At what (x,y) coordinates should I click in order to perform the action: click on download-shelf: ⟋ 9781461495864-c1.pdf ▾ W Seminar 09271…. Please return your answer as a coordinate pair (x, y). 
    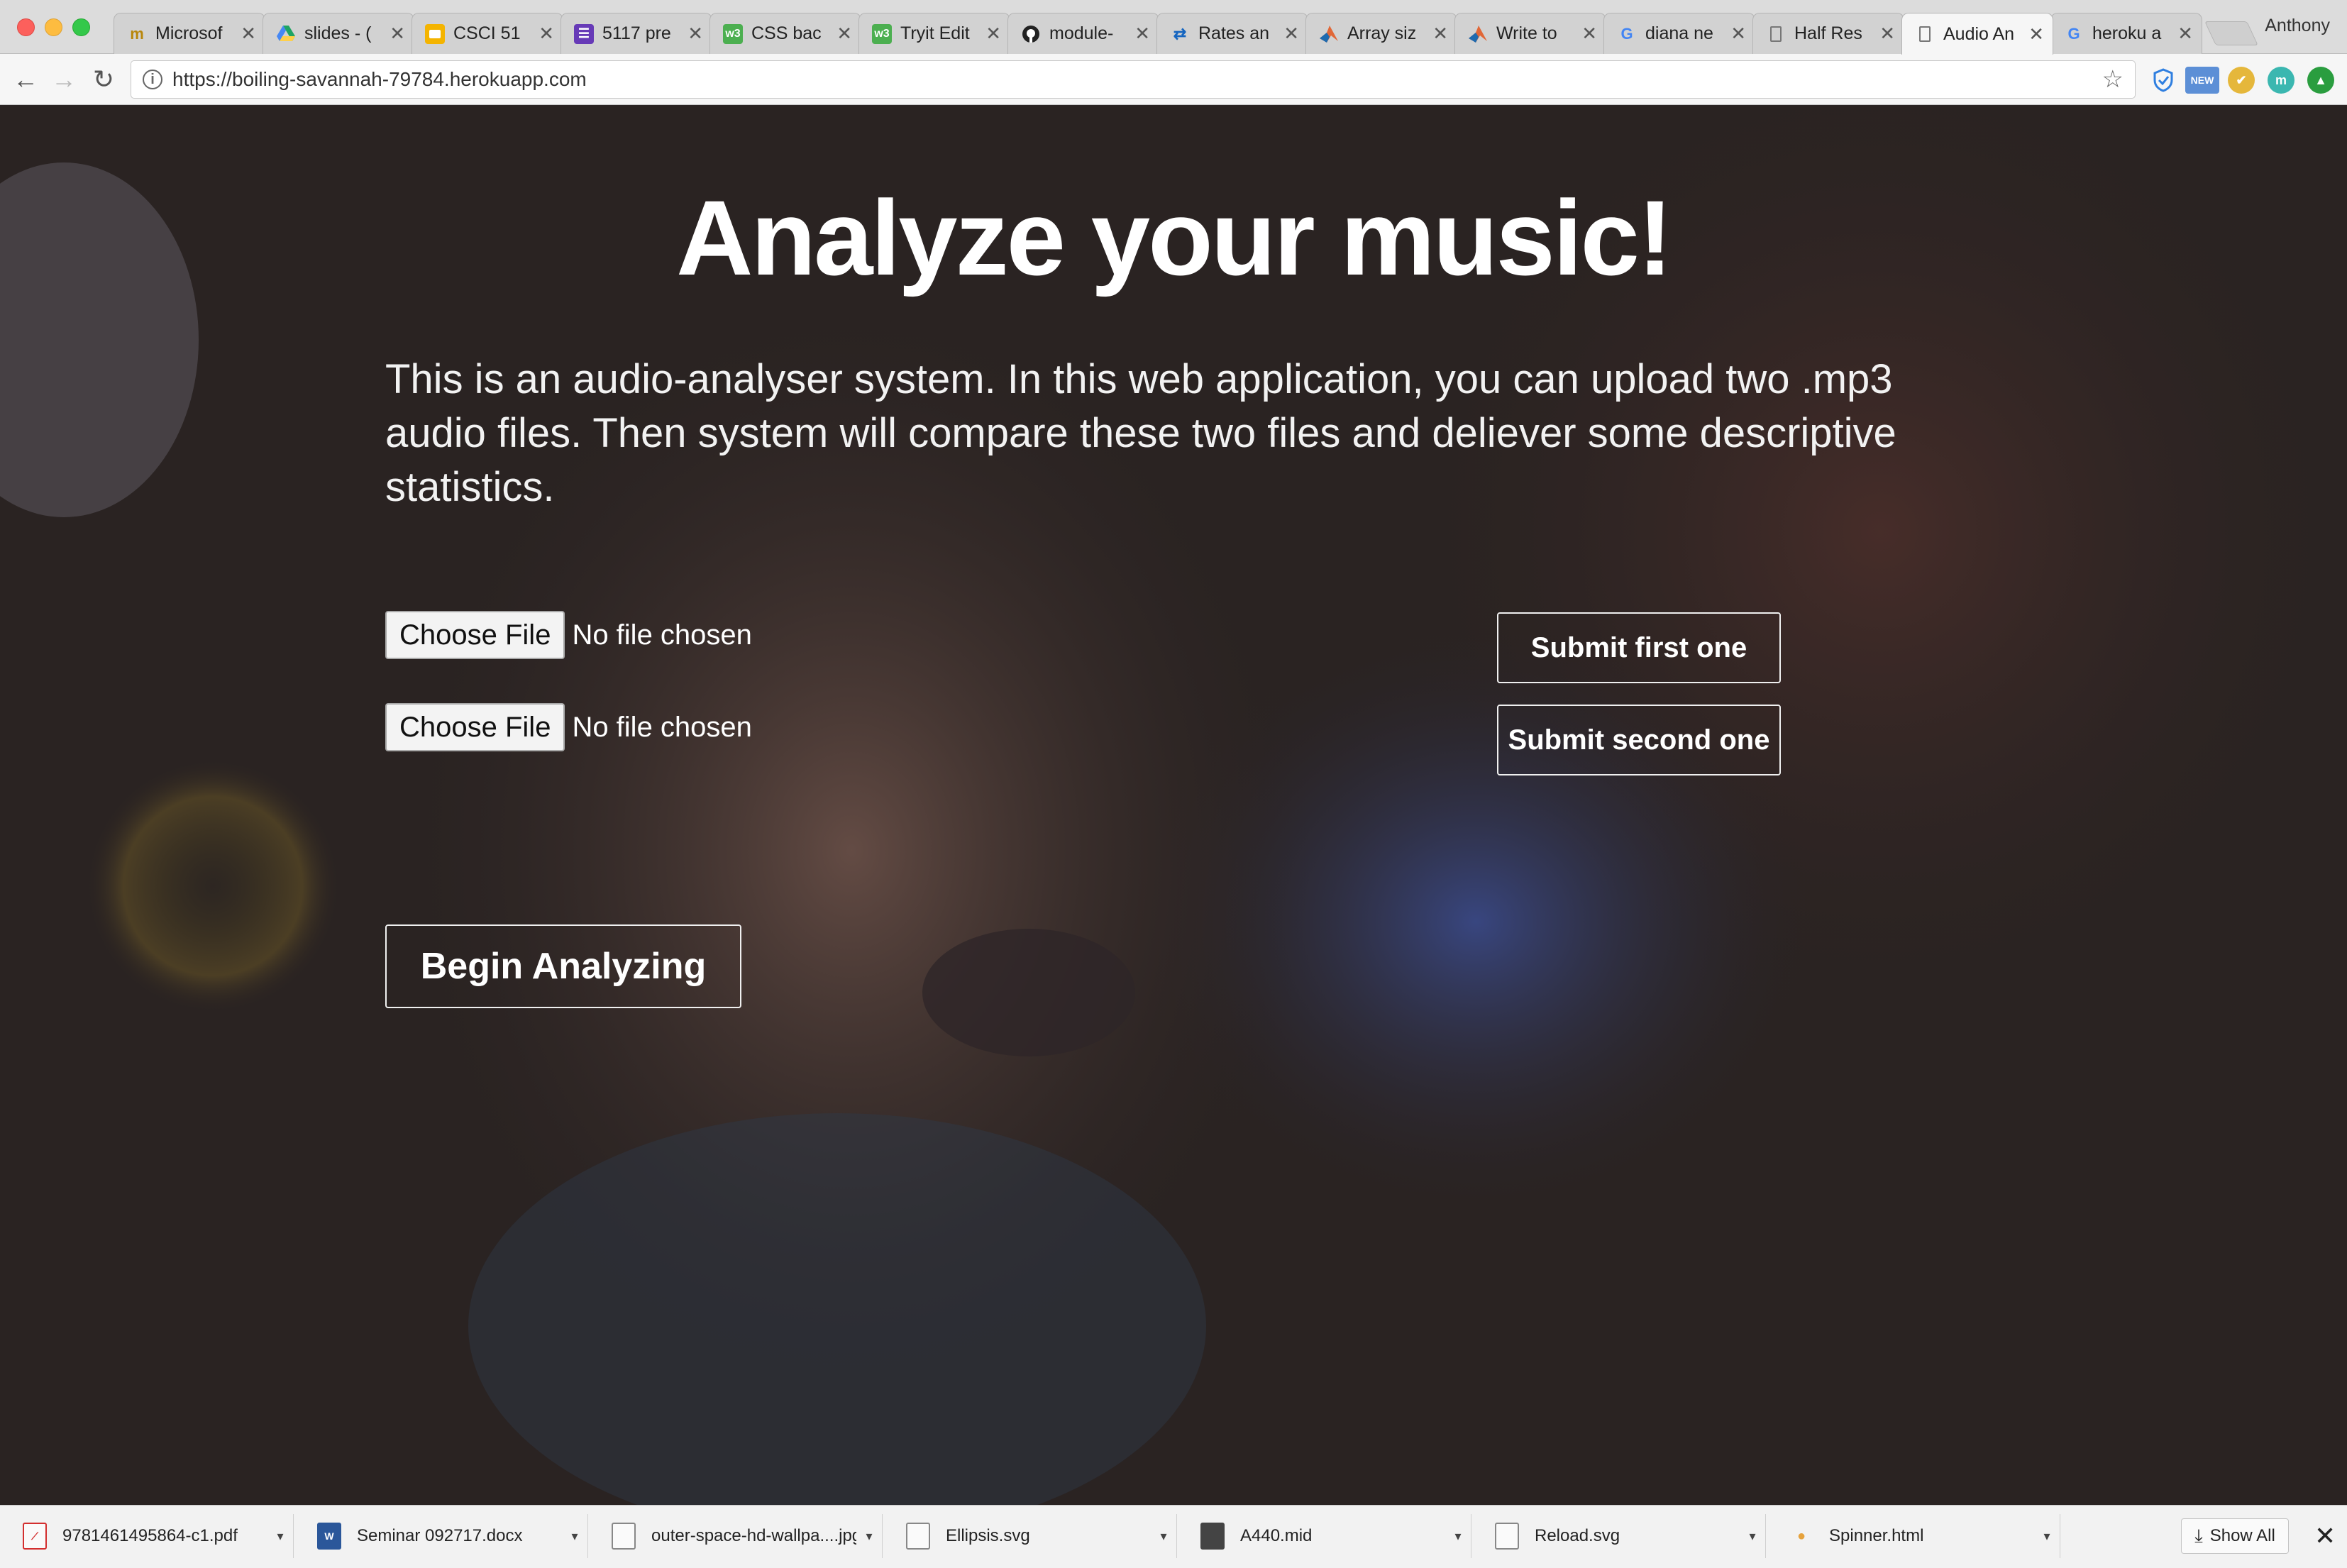
    Looking at the image, I should click on (1173, 1536).